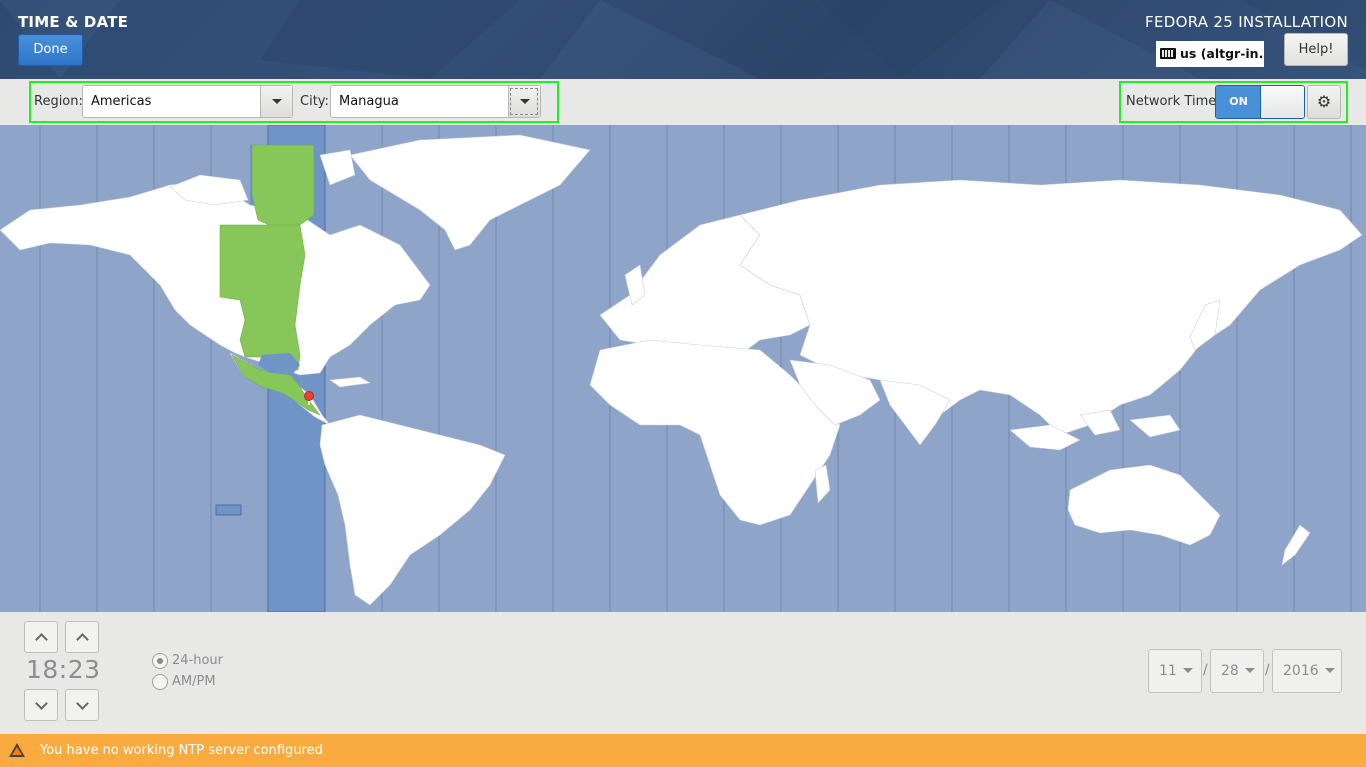 The width and height of the screenshot is (1366, 767). Describe the element at coordinates (435, 101) in the screenshot. I see `city-combobox: Managua` at that location.